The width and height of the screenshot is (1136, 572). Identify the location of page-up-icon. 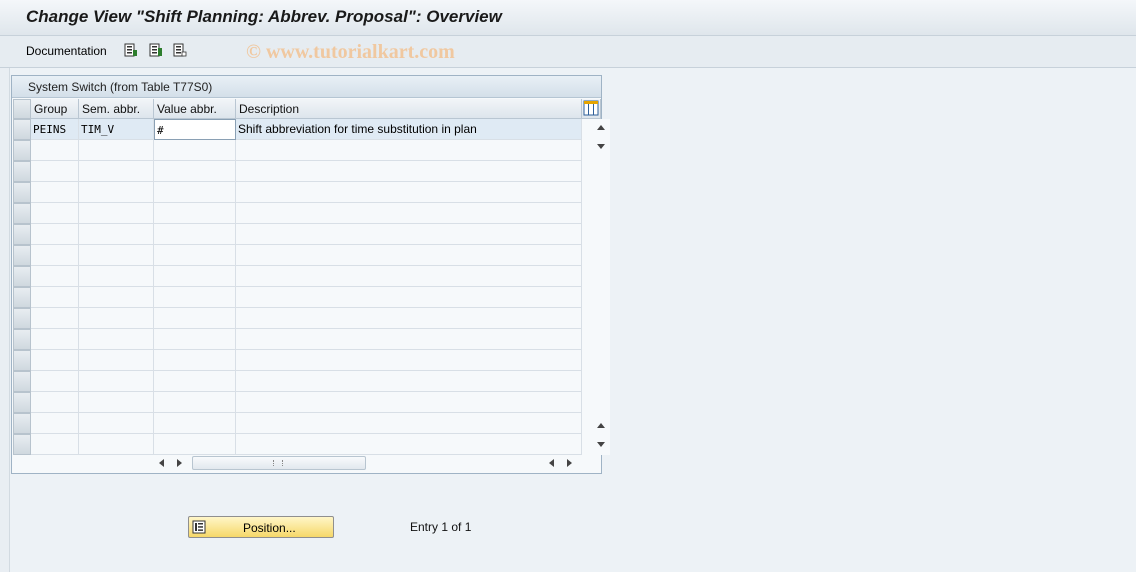
(601, 425).